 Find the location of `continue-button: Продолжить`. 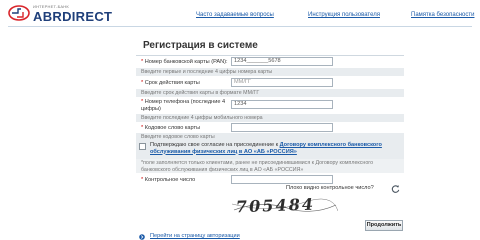

continue-button: Продолжить is located at coordinates (384, 225).